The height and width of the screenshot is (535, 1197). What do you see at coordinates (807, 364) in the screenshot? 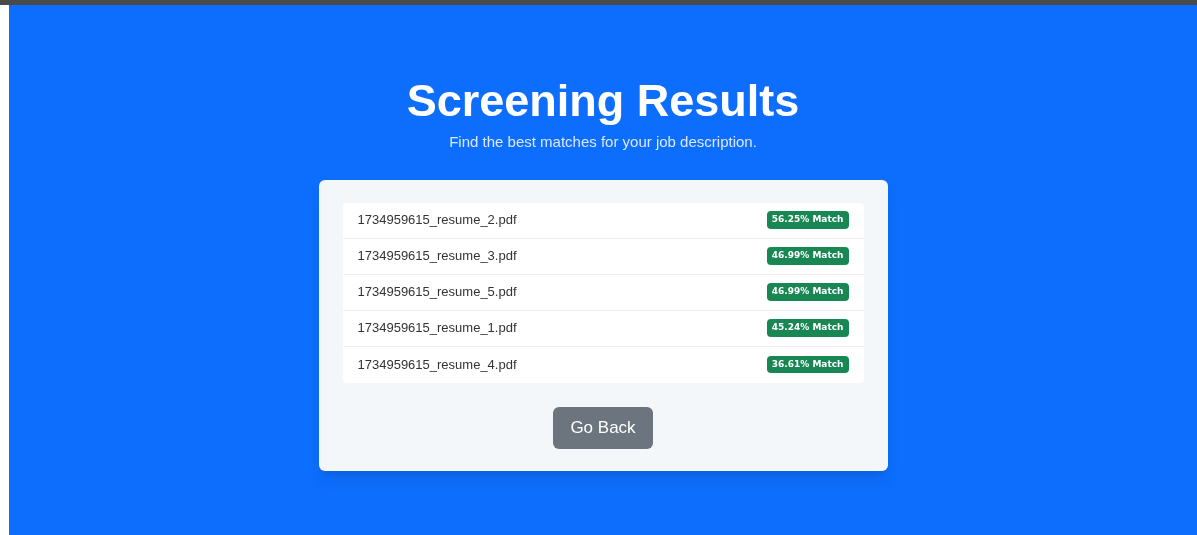
I see `match-badge: 36.61% Match` at bounding box center [807, 364].